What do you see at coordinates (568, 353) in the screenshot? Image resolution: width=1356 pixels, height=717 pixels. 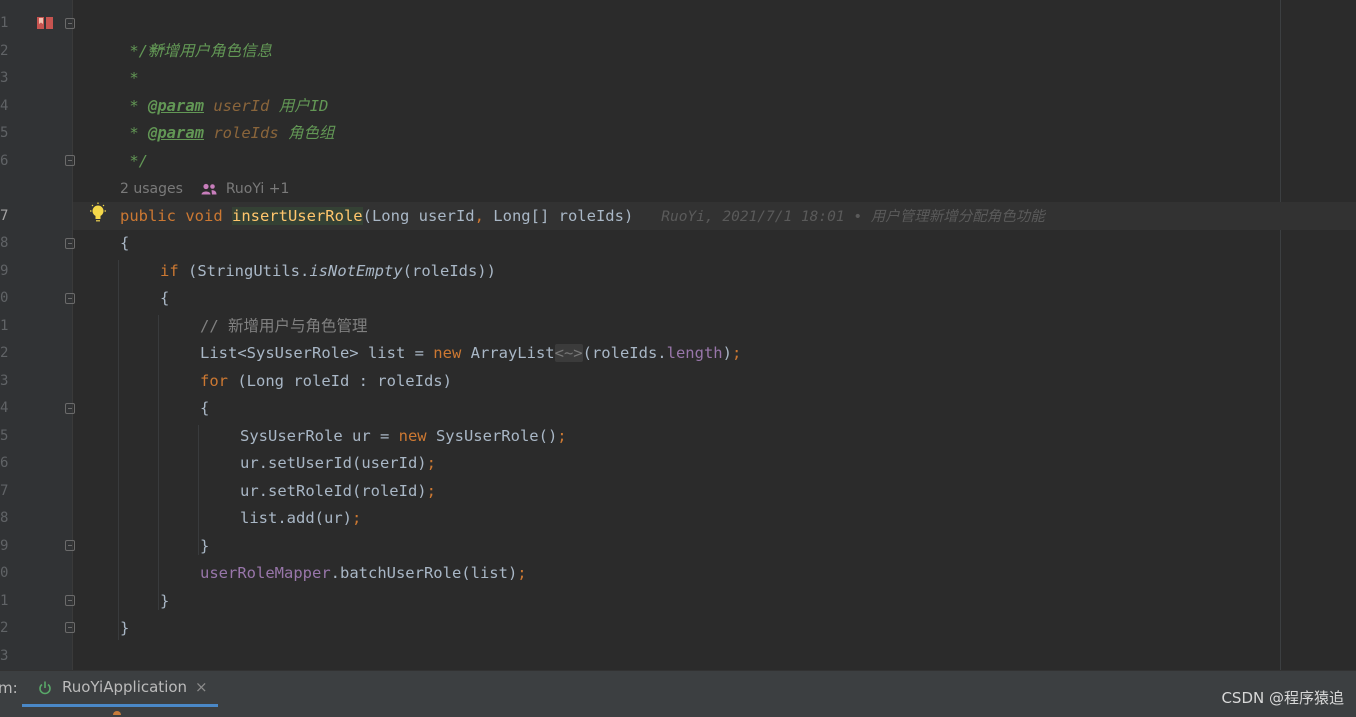 I see `diamond-hint: <~>` at bounding box center [568, 353].